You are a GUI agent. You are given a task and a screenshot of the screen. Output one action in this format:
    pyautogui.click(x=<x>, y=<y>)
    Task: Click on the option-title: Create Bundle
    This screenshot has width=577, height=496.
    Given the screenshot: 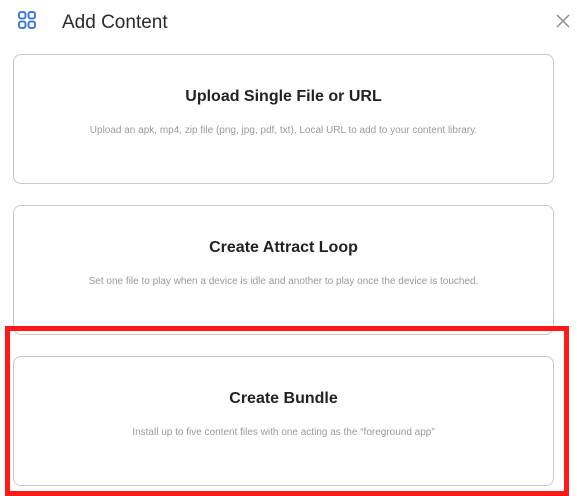 What is the action you would take?
    pyautogui.click(x=283, y=398)
    